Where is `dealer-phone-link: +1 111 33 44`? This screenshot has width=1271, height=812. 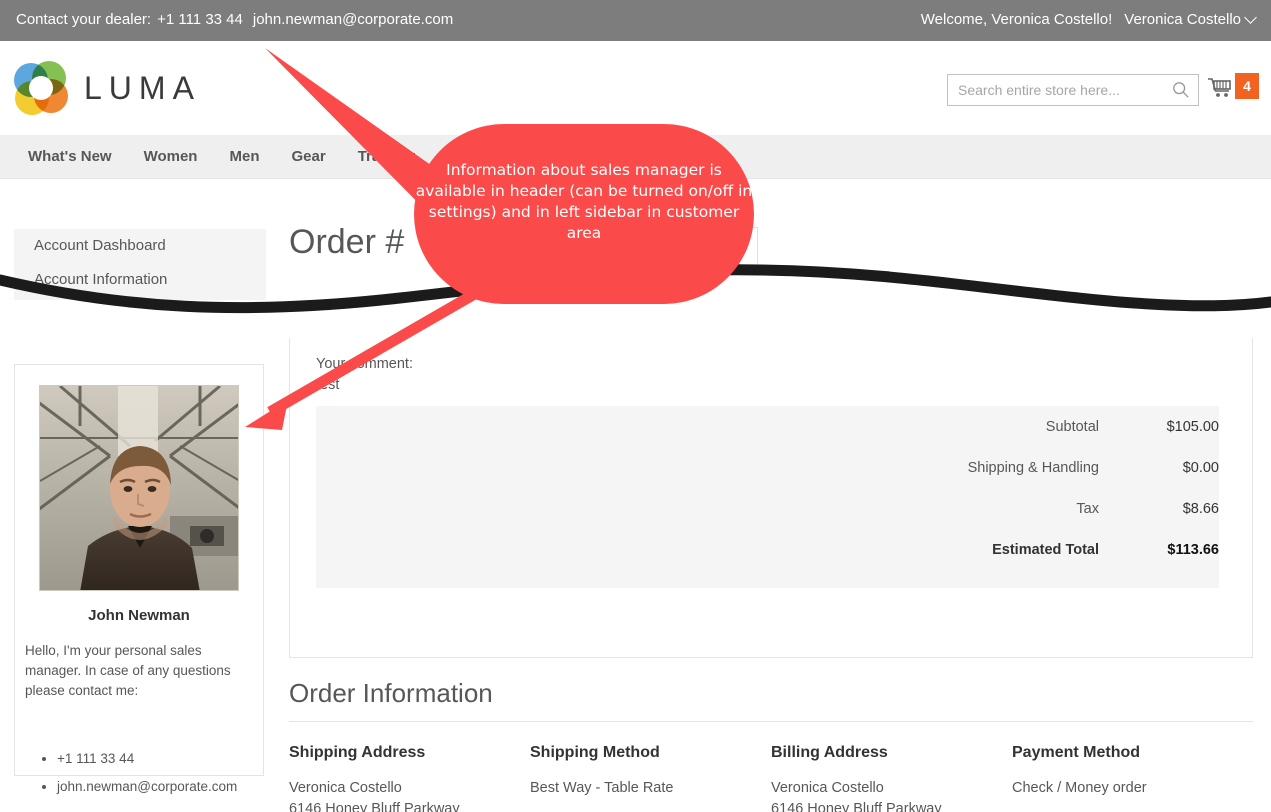 dealer-phone-link: +1 111 33 44 is located at coordinates (200, 19).